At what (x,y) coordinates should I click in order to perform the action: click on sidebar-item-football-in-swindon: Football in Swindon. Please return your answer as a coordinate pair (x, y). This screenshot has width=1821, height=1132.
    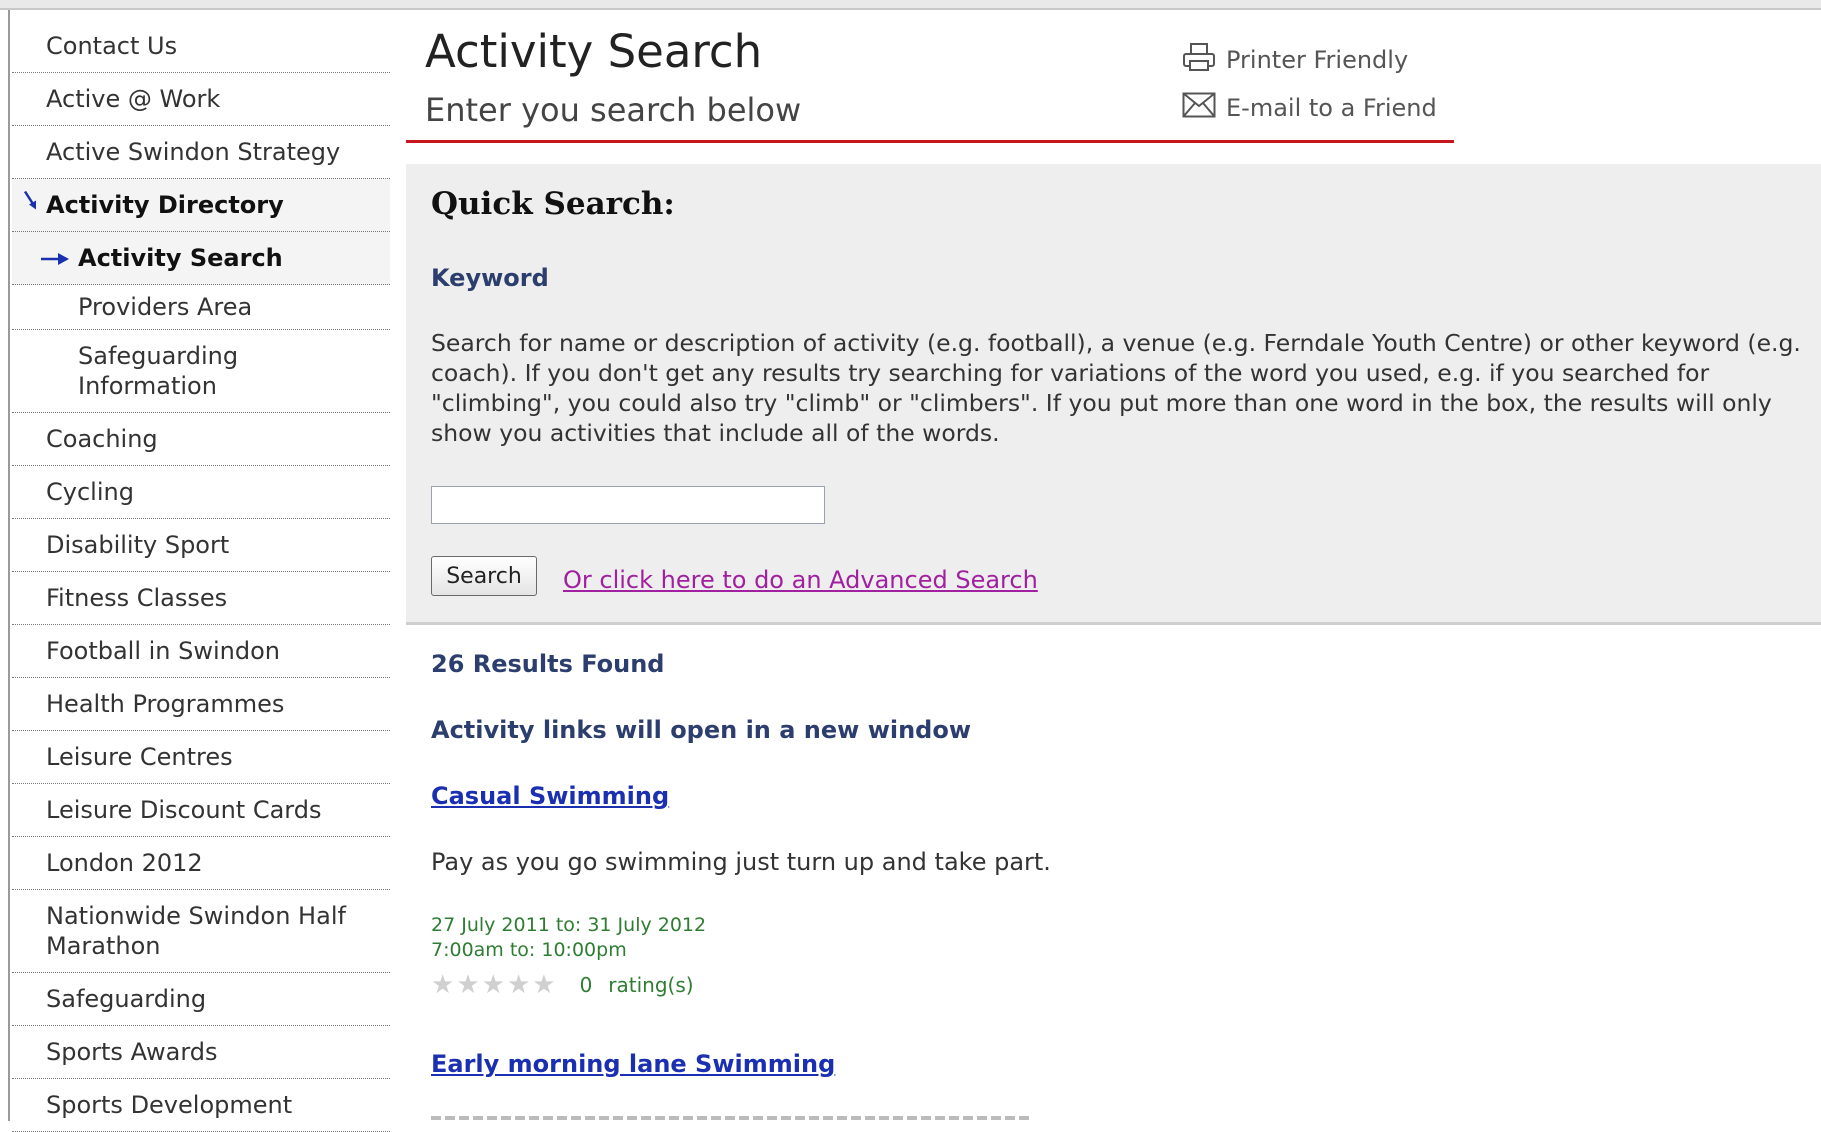
    Looking at the image, I should click on (201, 651).